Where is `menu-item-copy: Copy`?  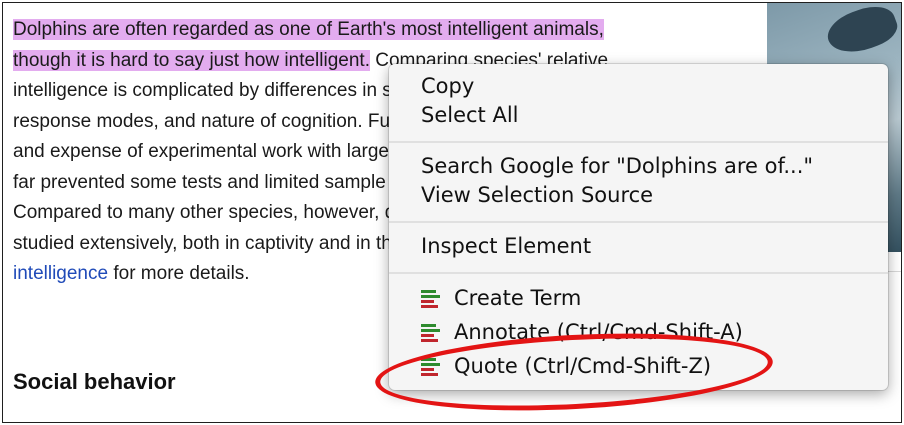 menu-item-copy: Copy is located at coordinates (447, 86).